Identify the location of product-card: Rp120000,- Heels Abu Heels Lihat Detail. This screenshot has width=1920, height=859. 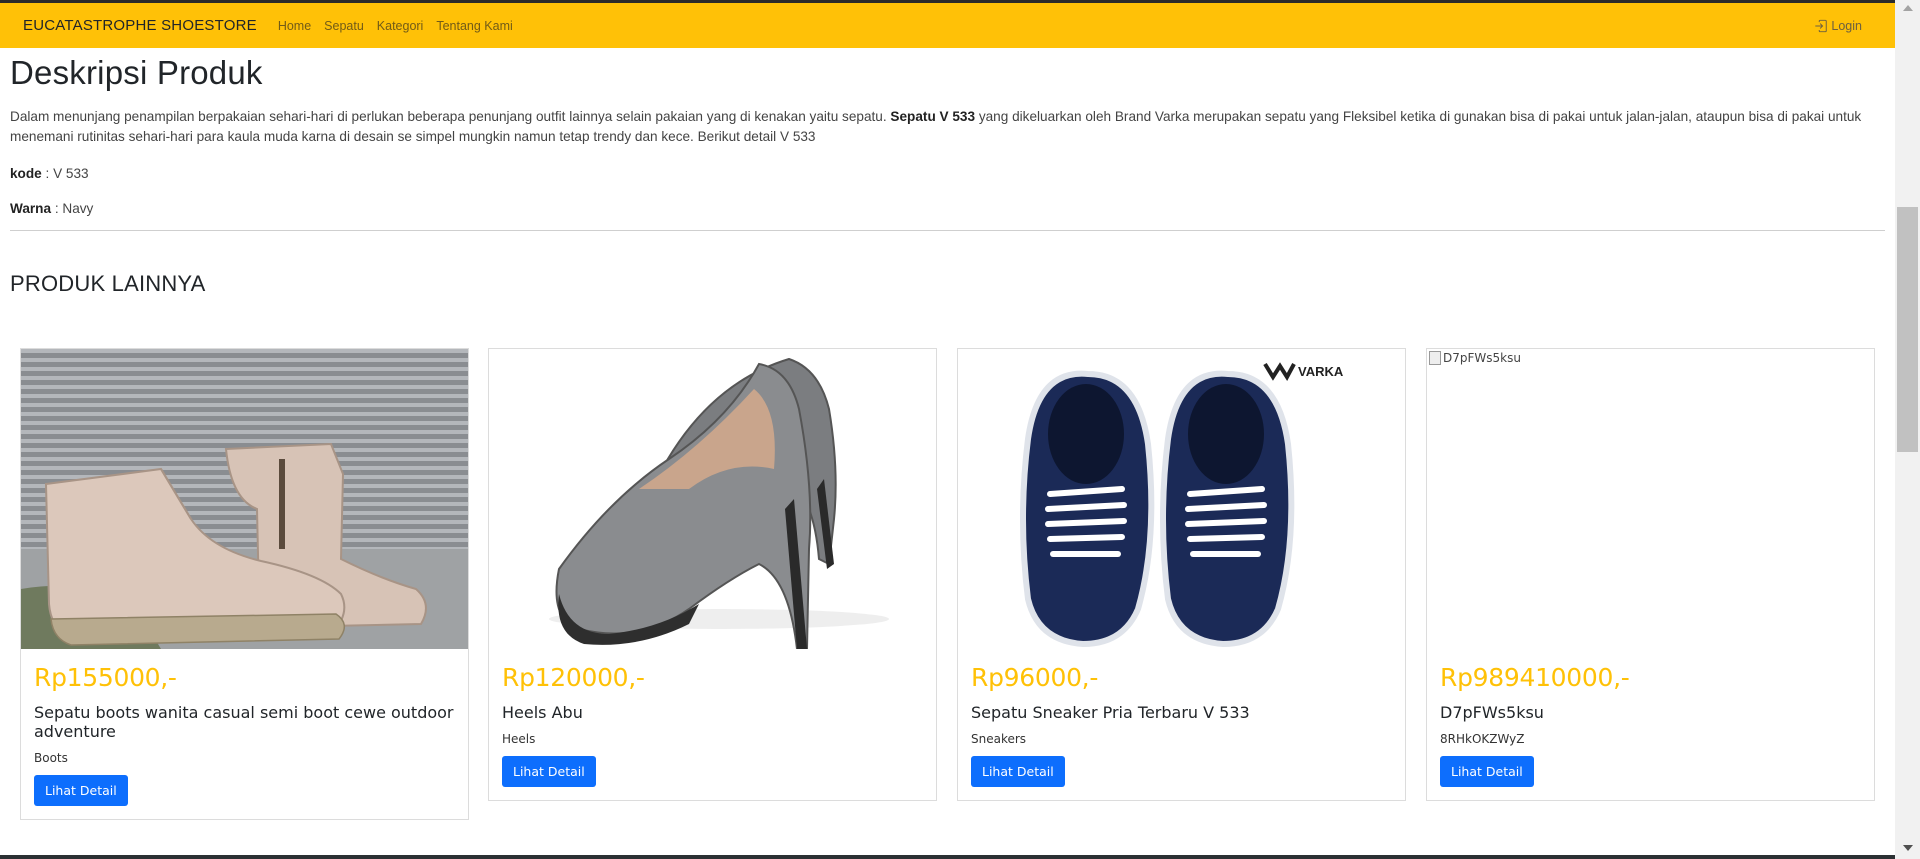
(712, 574).